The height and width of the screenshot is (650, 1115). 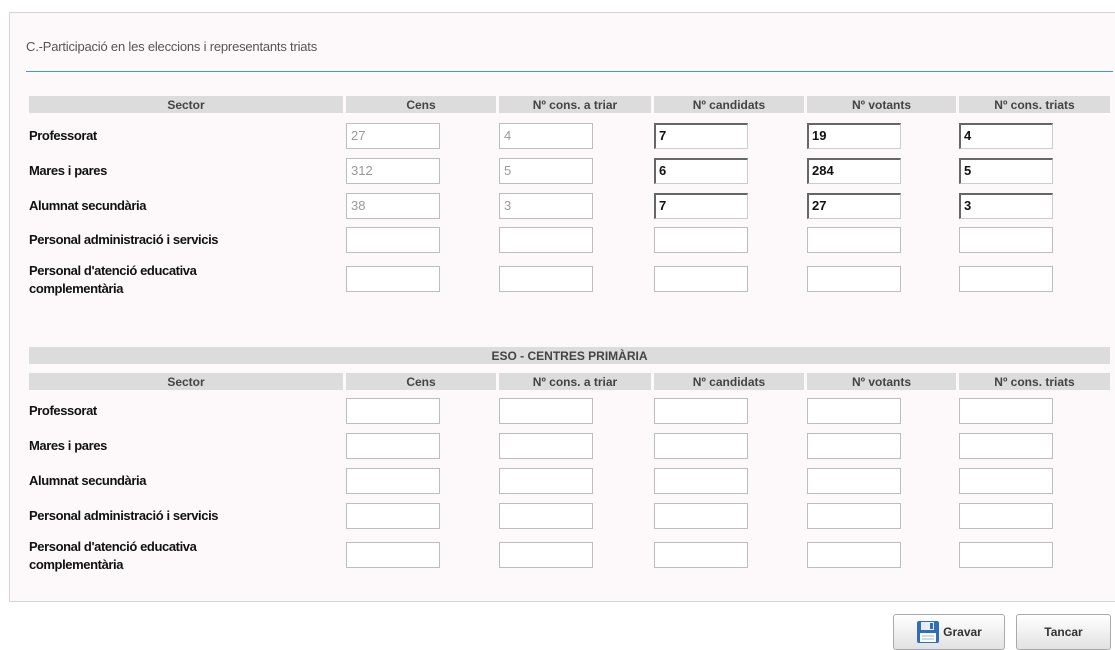 What do you see at coordinates (1006, 171) in the screenshot?
I see `table1-cons-triats-field: 5` at bounding box center [1006, 171].